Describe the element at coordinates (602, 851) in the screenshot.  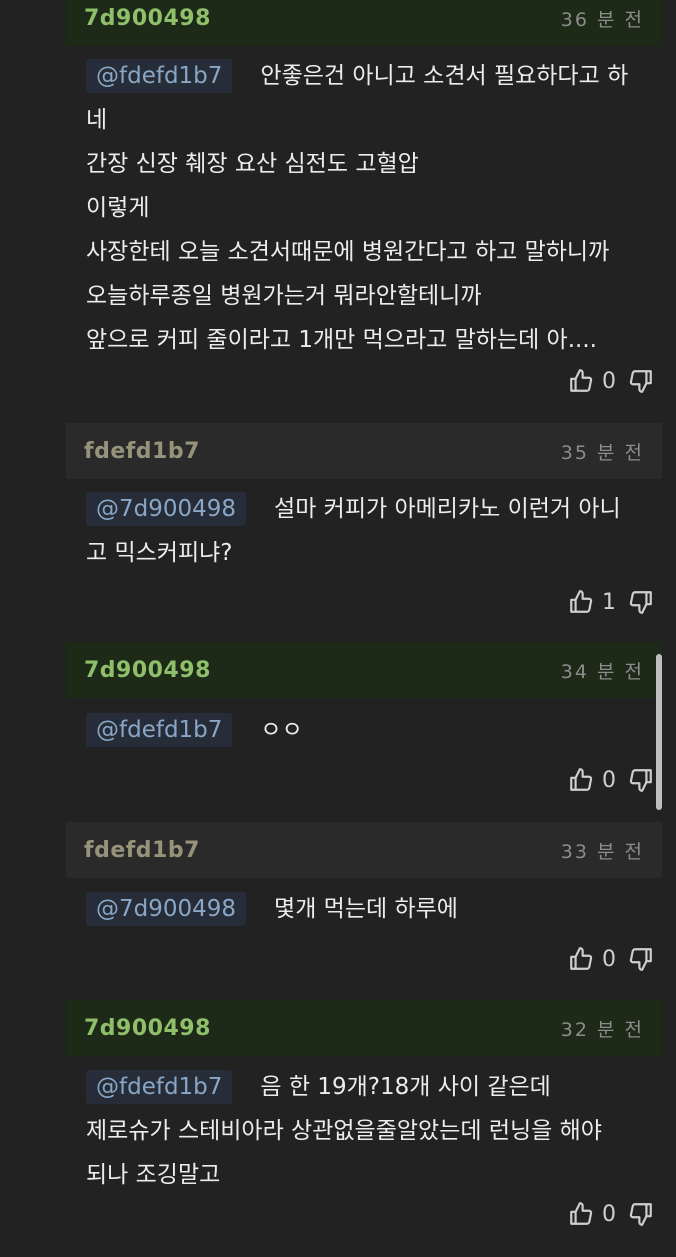
I see `comment-time: 33 분 전` at that location.